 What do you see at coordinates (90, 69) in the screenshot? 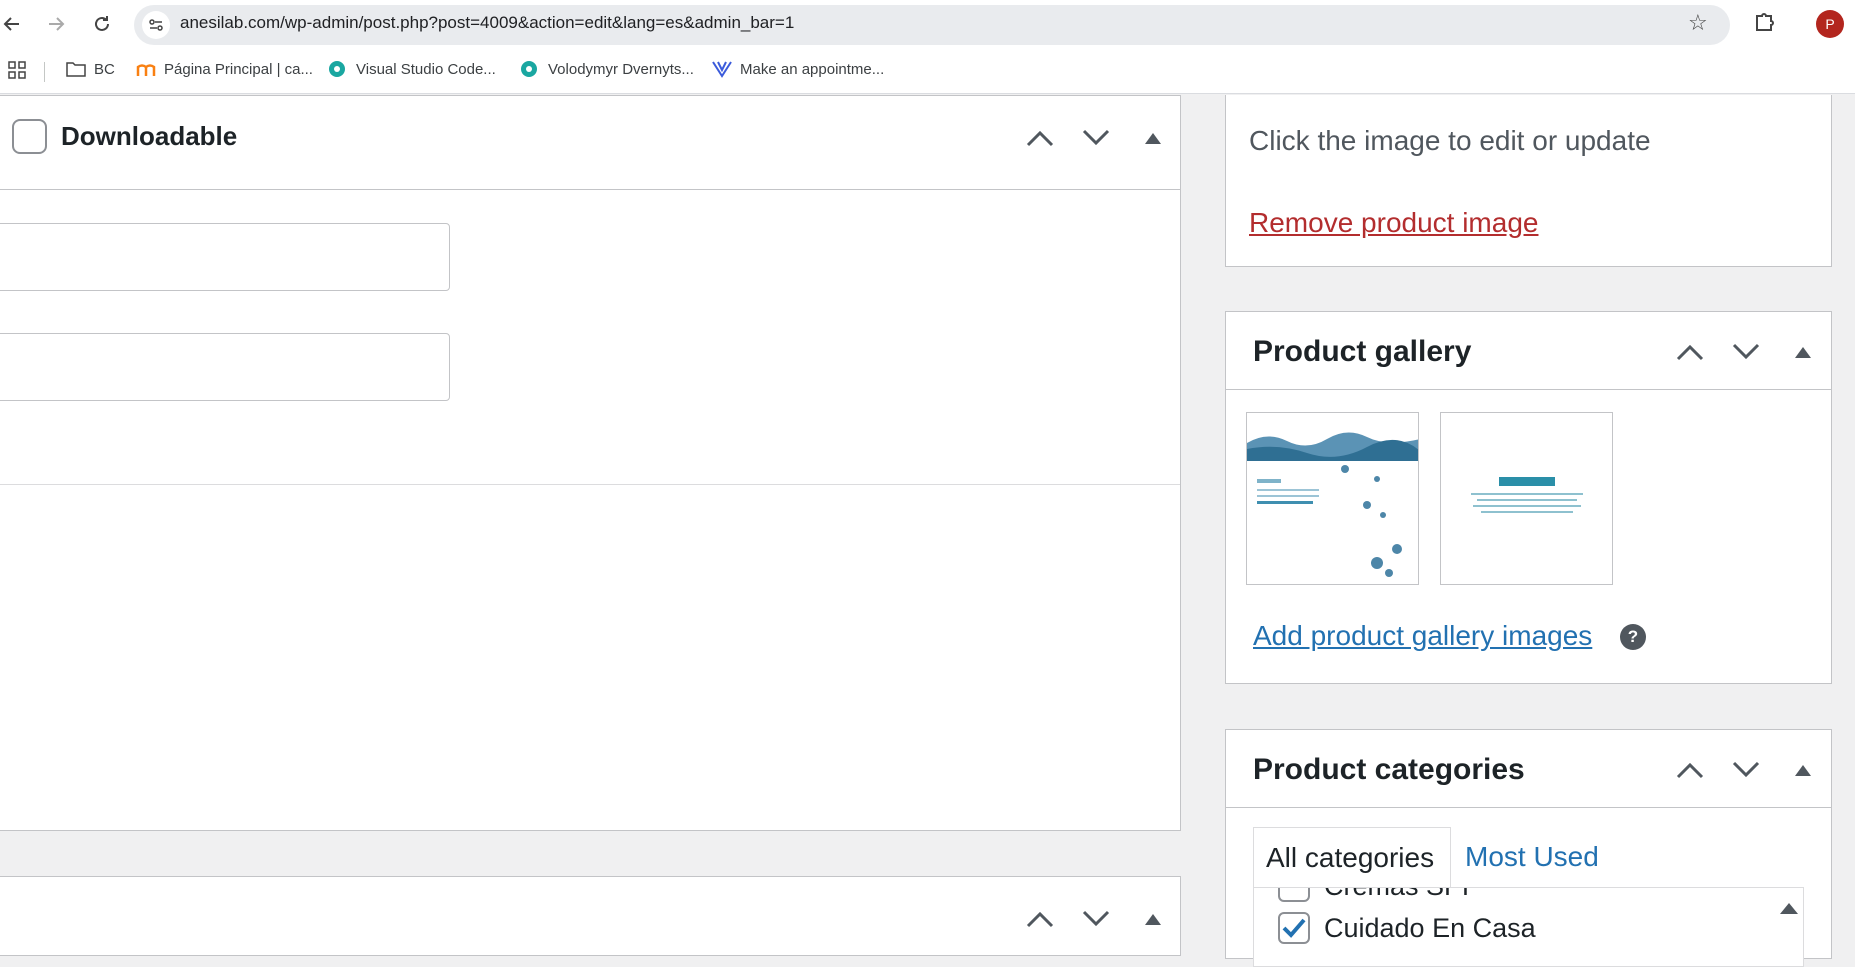
I see `bookmark-item-bc: BC` at bounding box center [90, 69].